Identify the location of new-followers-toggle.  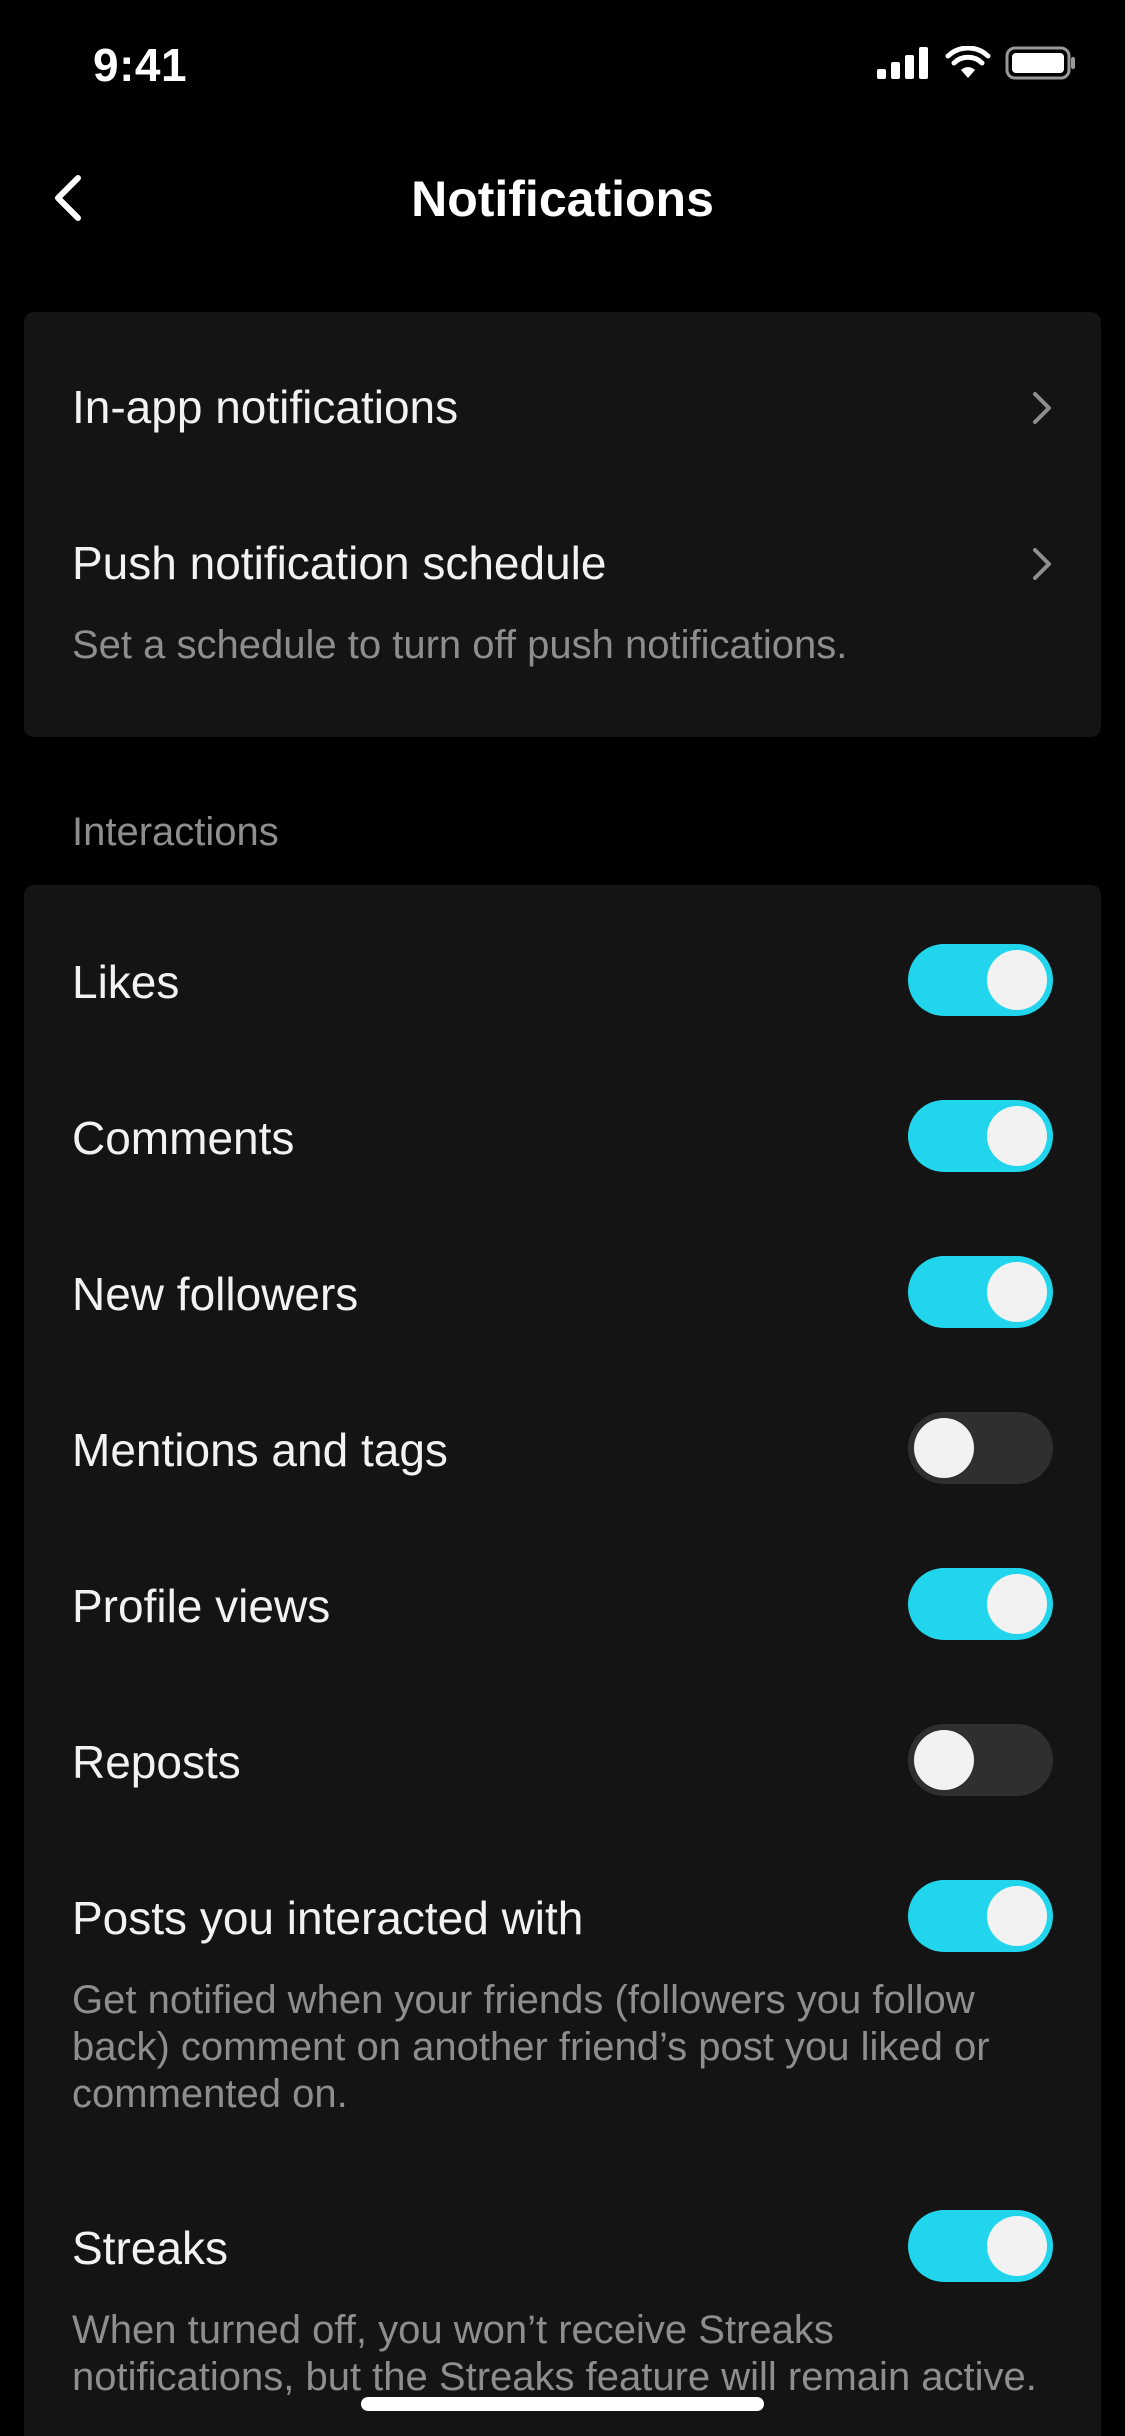
(980, 1292).